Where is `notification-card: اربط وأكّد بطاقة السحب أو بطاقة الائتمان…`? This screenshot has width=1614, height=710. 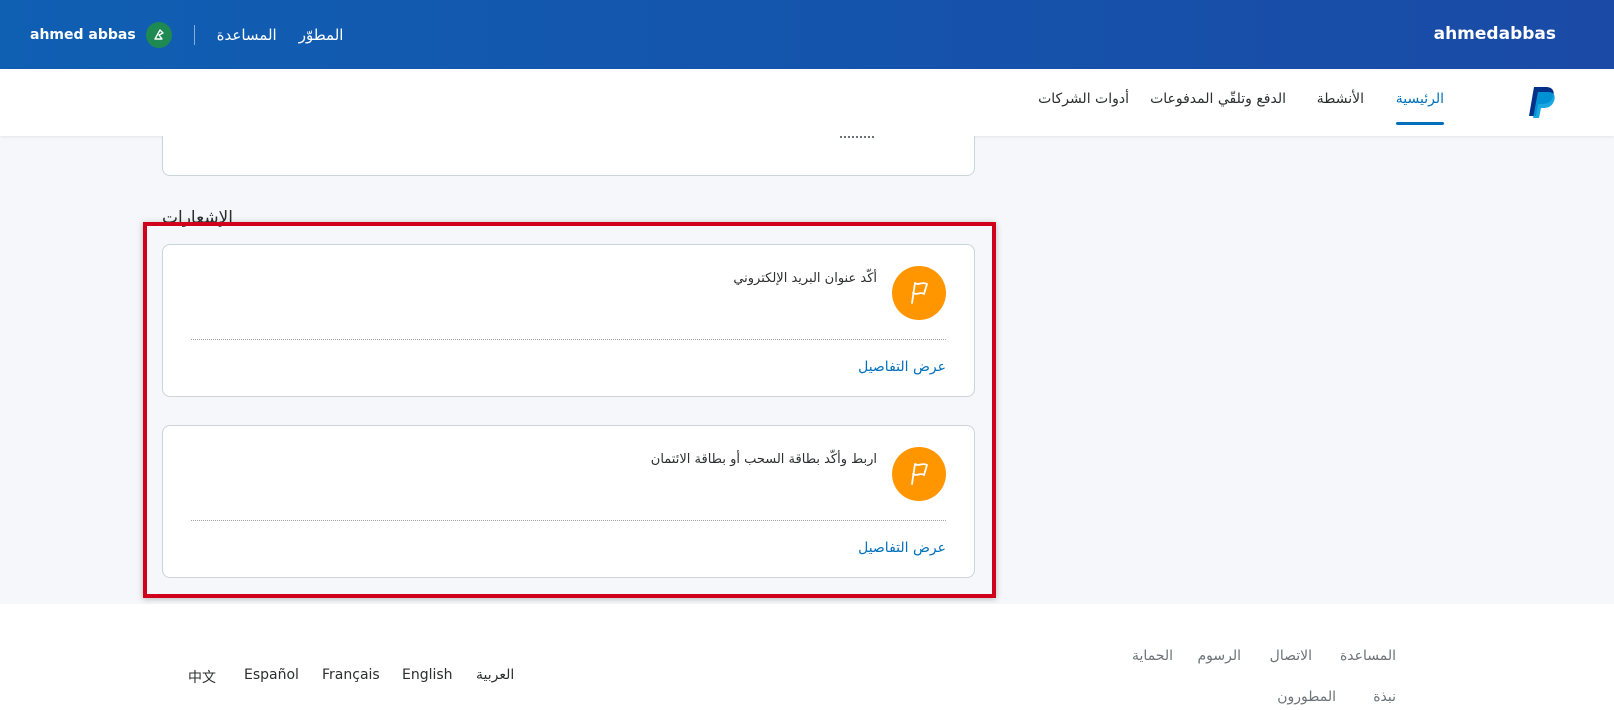
notification-card: اربط وأكّد بطاقة السحب أو بطاقة الائتمان… is located at coordinates (568, 501).